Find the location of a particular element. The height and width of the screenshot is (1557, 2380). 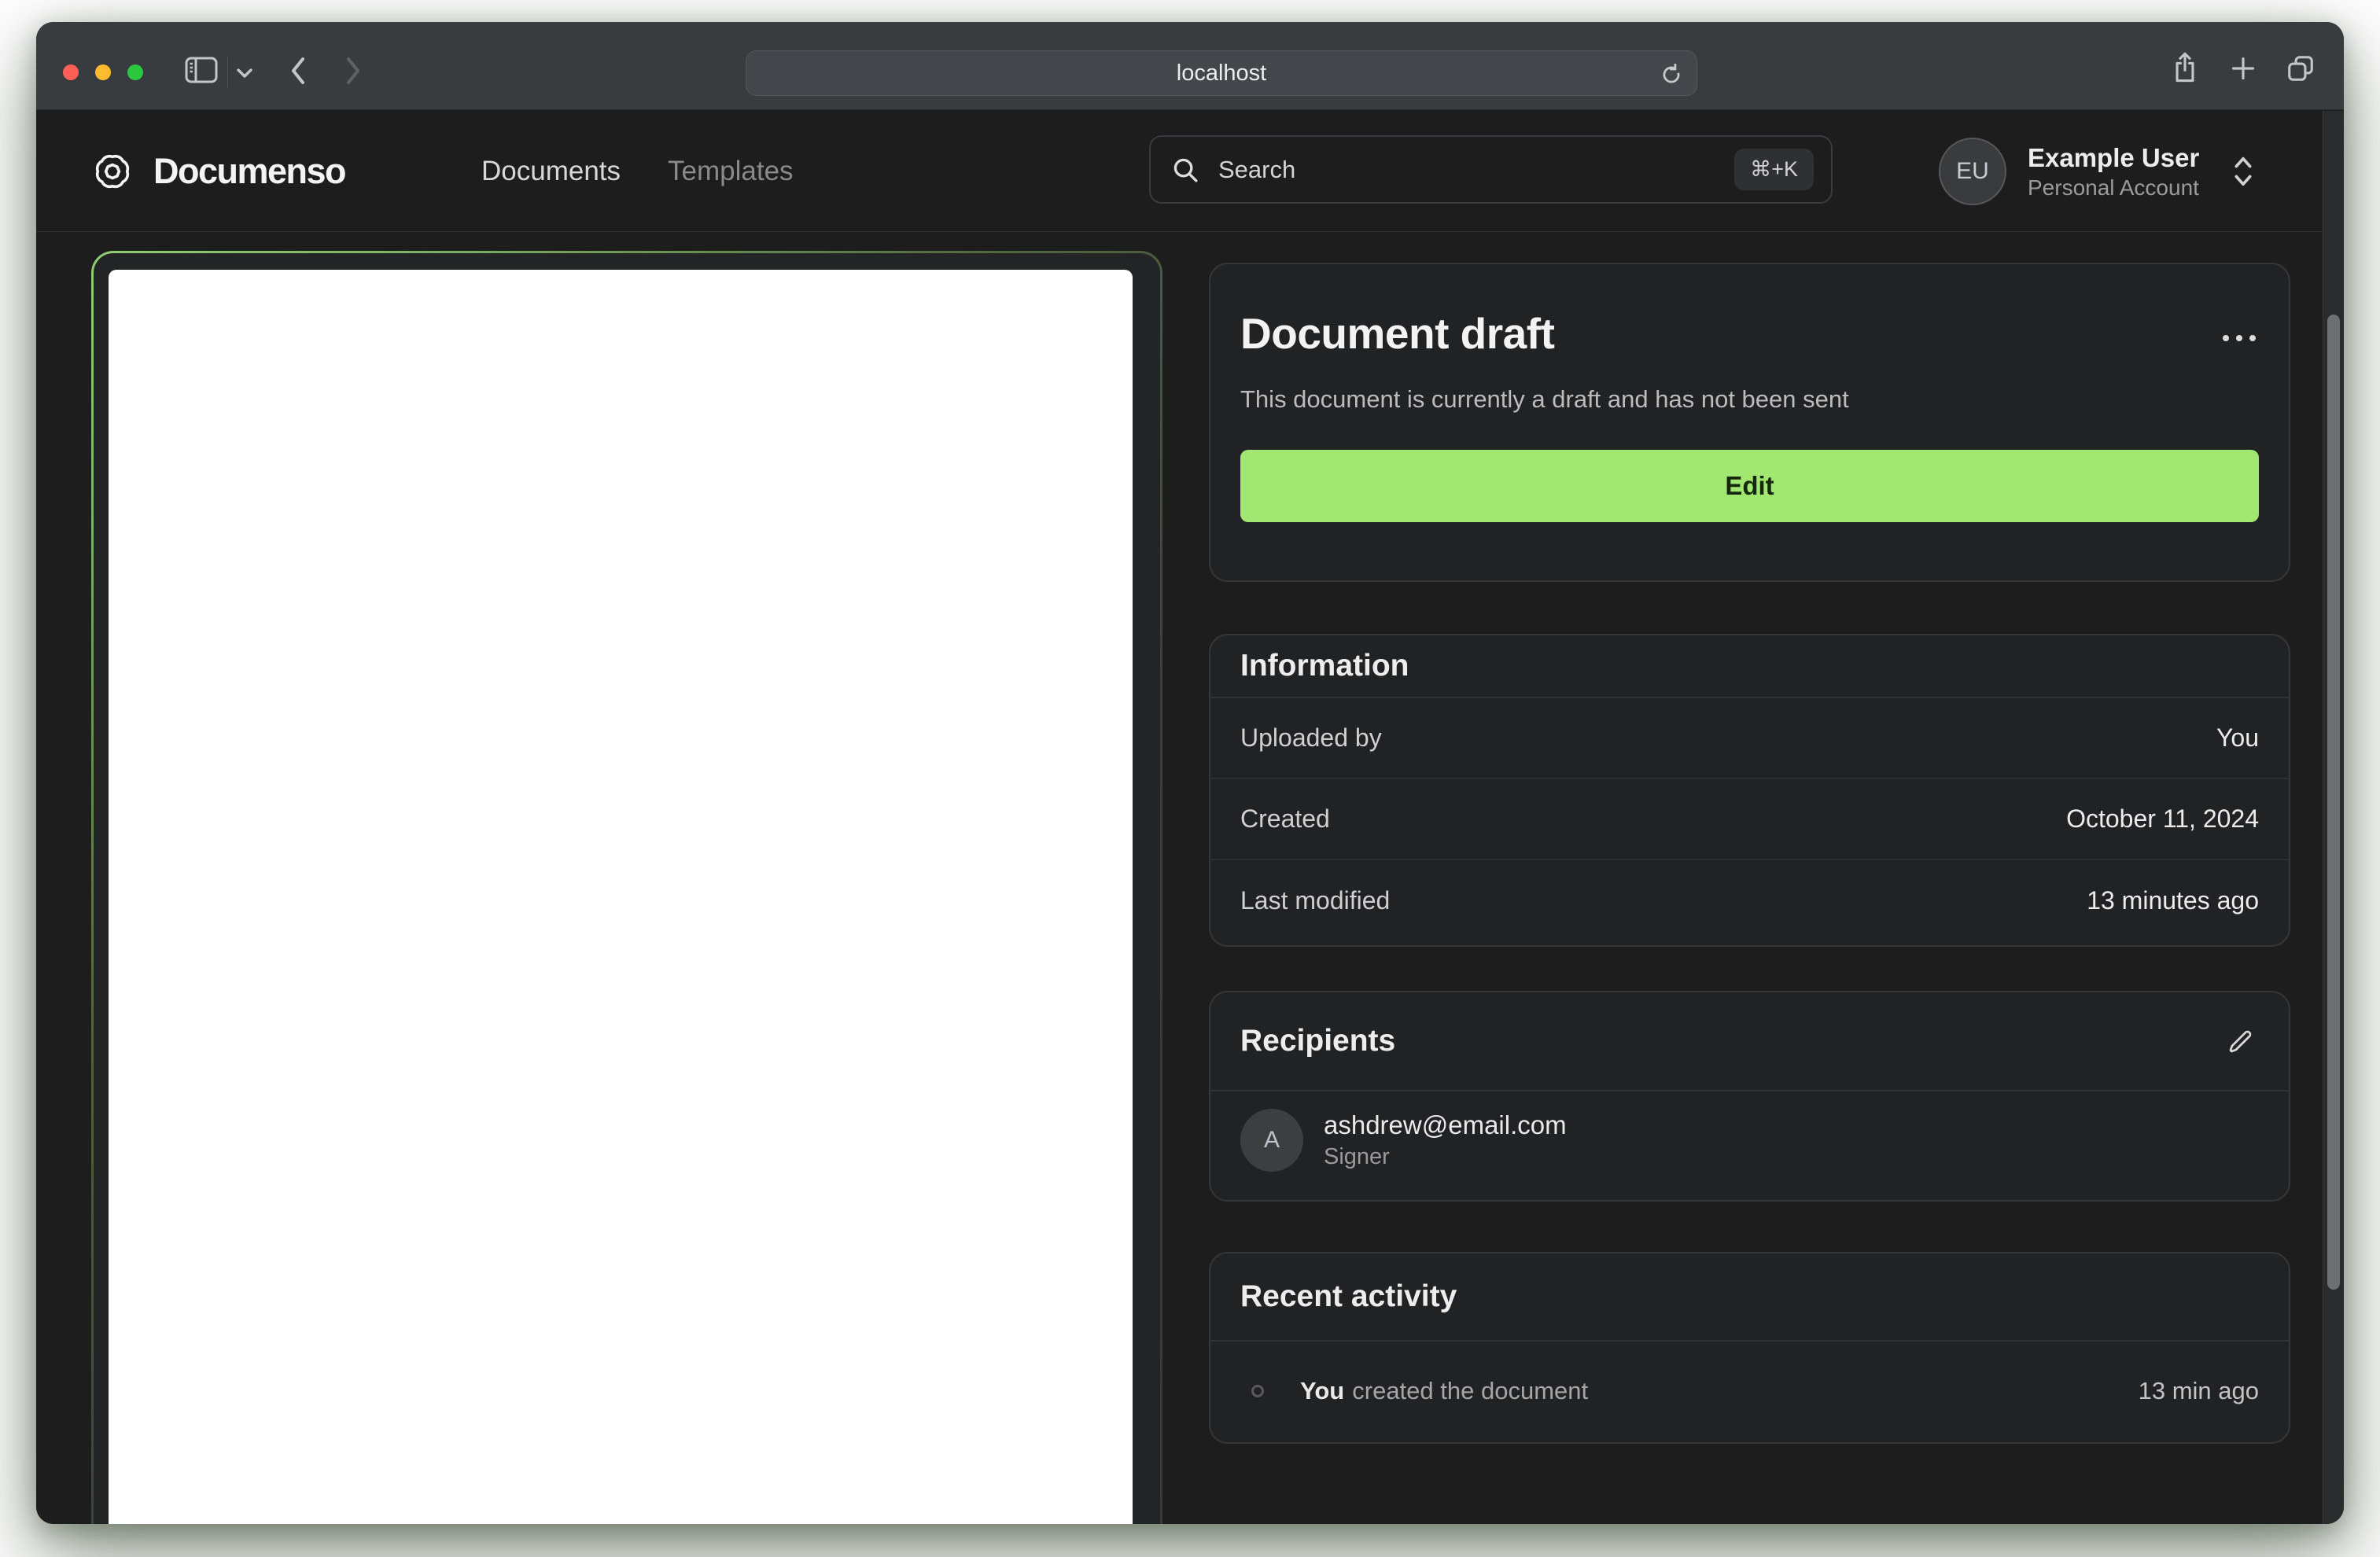

recipient-avatar: A is located at coordinates (1271, 1140).